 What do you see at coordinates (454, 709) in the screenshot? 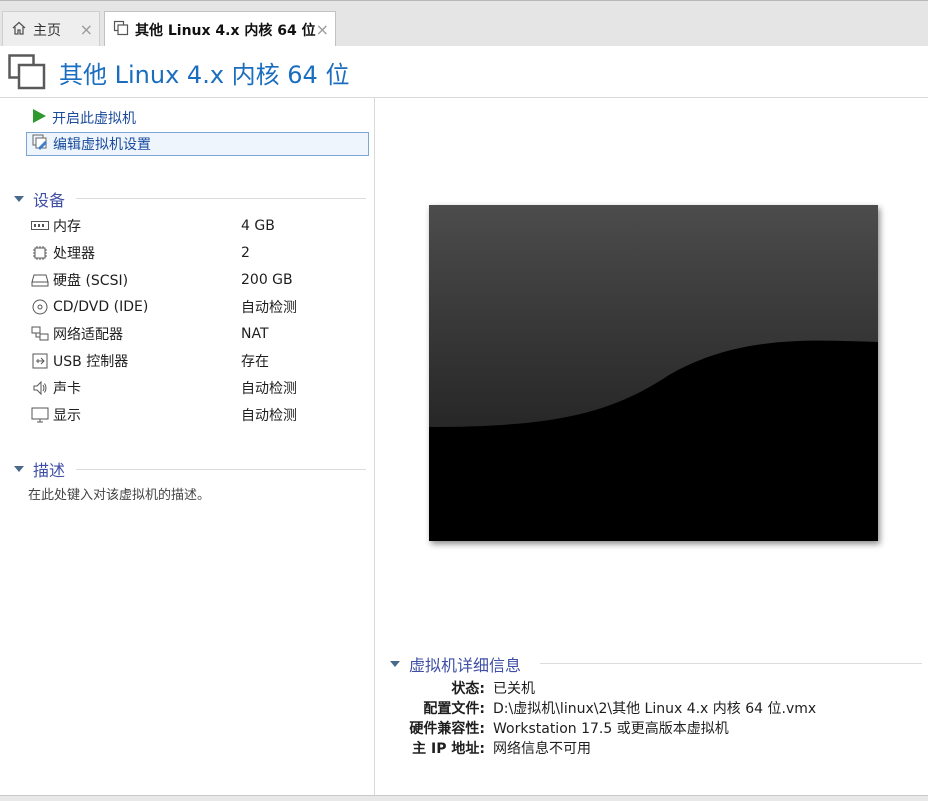
I see `detail-key: 配置文件:` at bounding box center [454, 709].